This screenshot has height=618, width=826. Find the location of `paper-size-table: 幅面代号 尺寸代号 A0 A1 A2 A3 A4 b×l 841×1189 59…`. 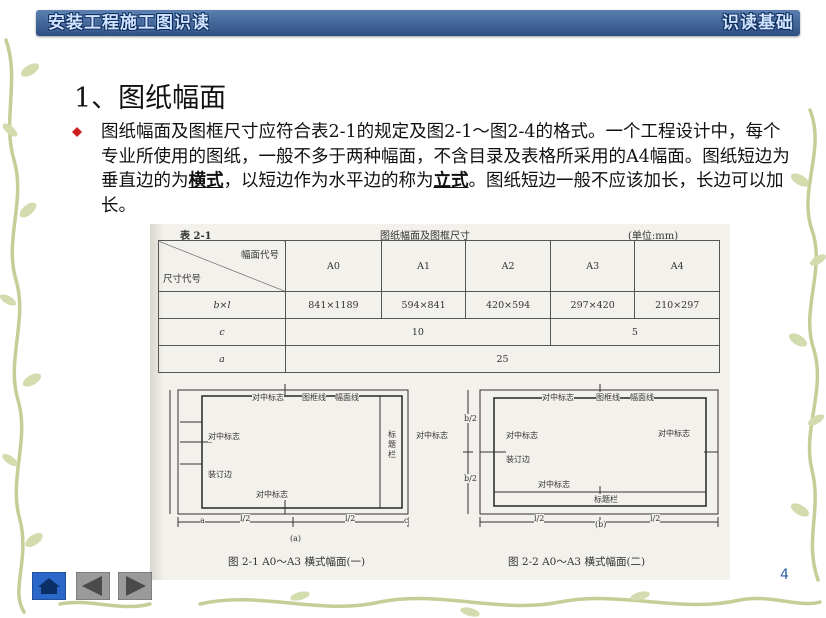

paper-size-table: 幅面代号 尺寸代号 A0 A1 A2 A3 A4 b×l 841×1189 59… is located at coordinates (439, 306).